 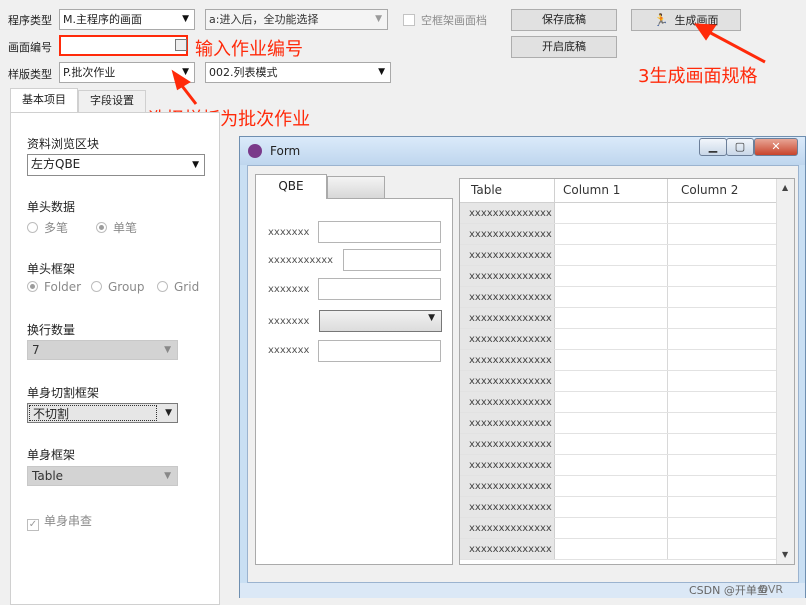 I want to click on body-split-select: 不切割 ▼, so click(x=102, y=413).